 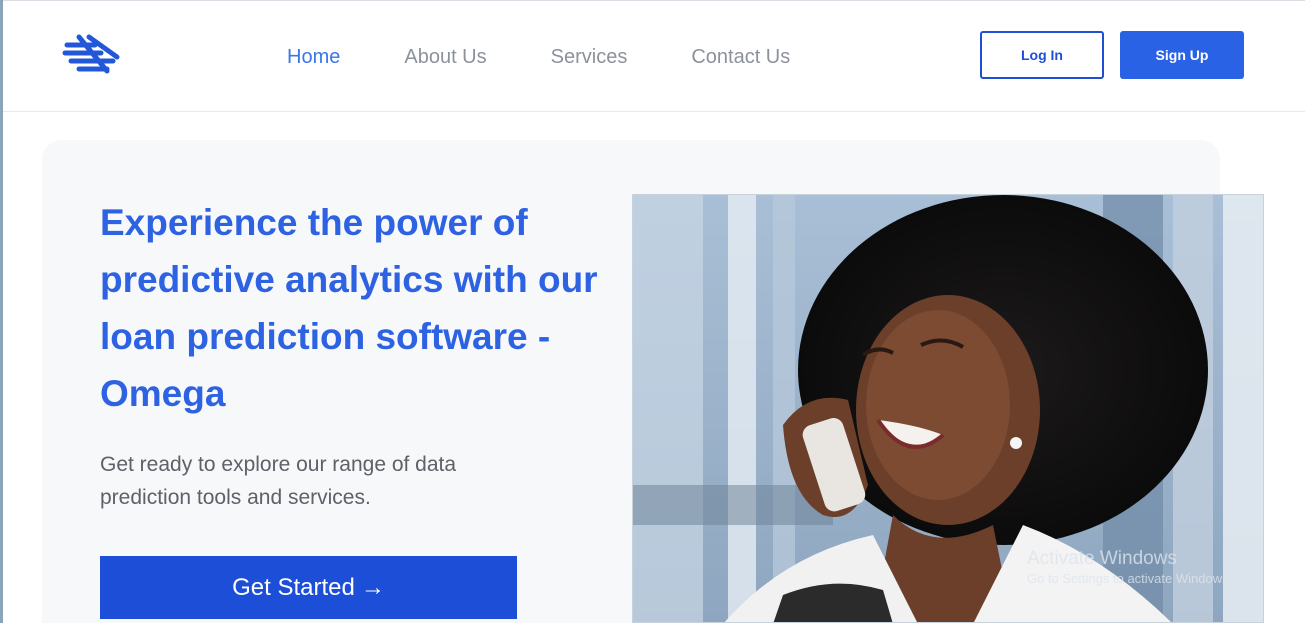 What do you see at coordinates (1130, 578) in the screenshot?
I see `watermark-line-2: Go to Settings to activate Windows.` at bounding box center [1130, 578].